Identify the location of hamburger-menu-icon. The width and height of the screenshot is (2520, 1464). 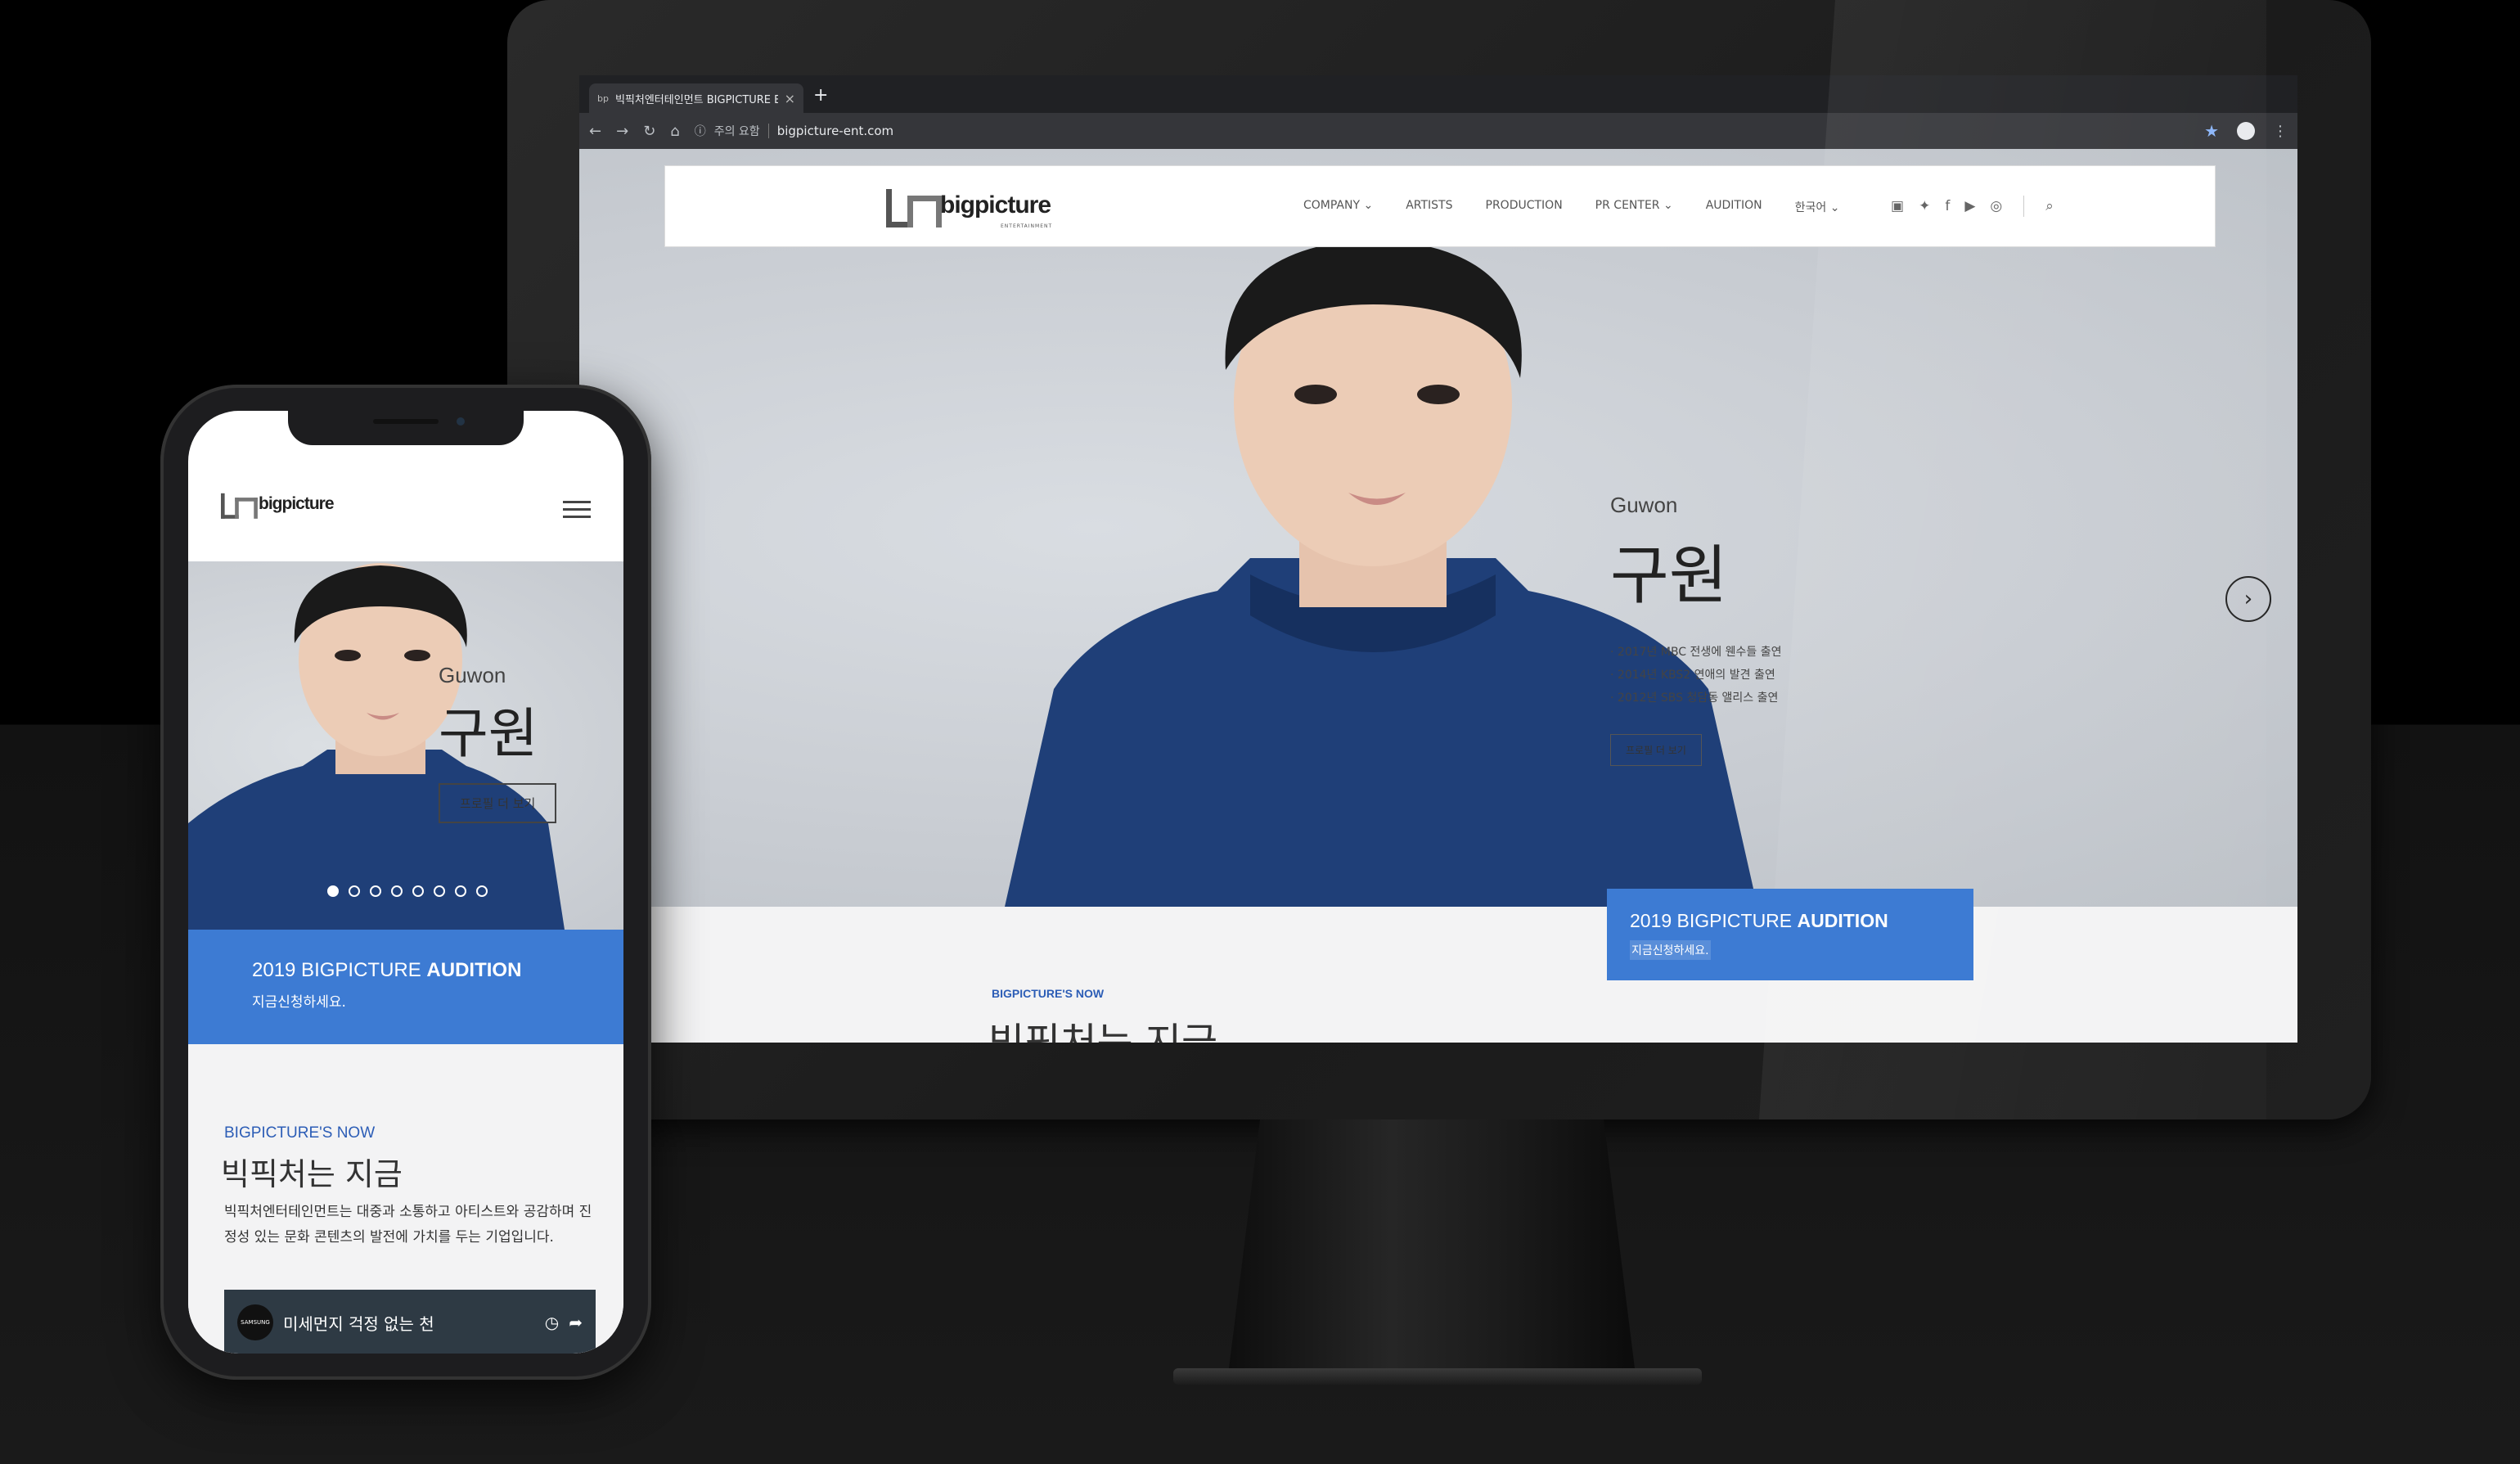
(577, 512).